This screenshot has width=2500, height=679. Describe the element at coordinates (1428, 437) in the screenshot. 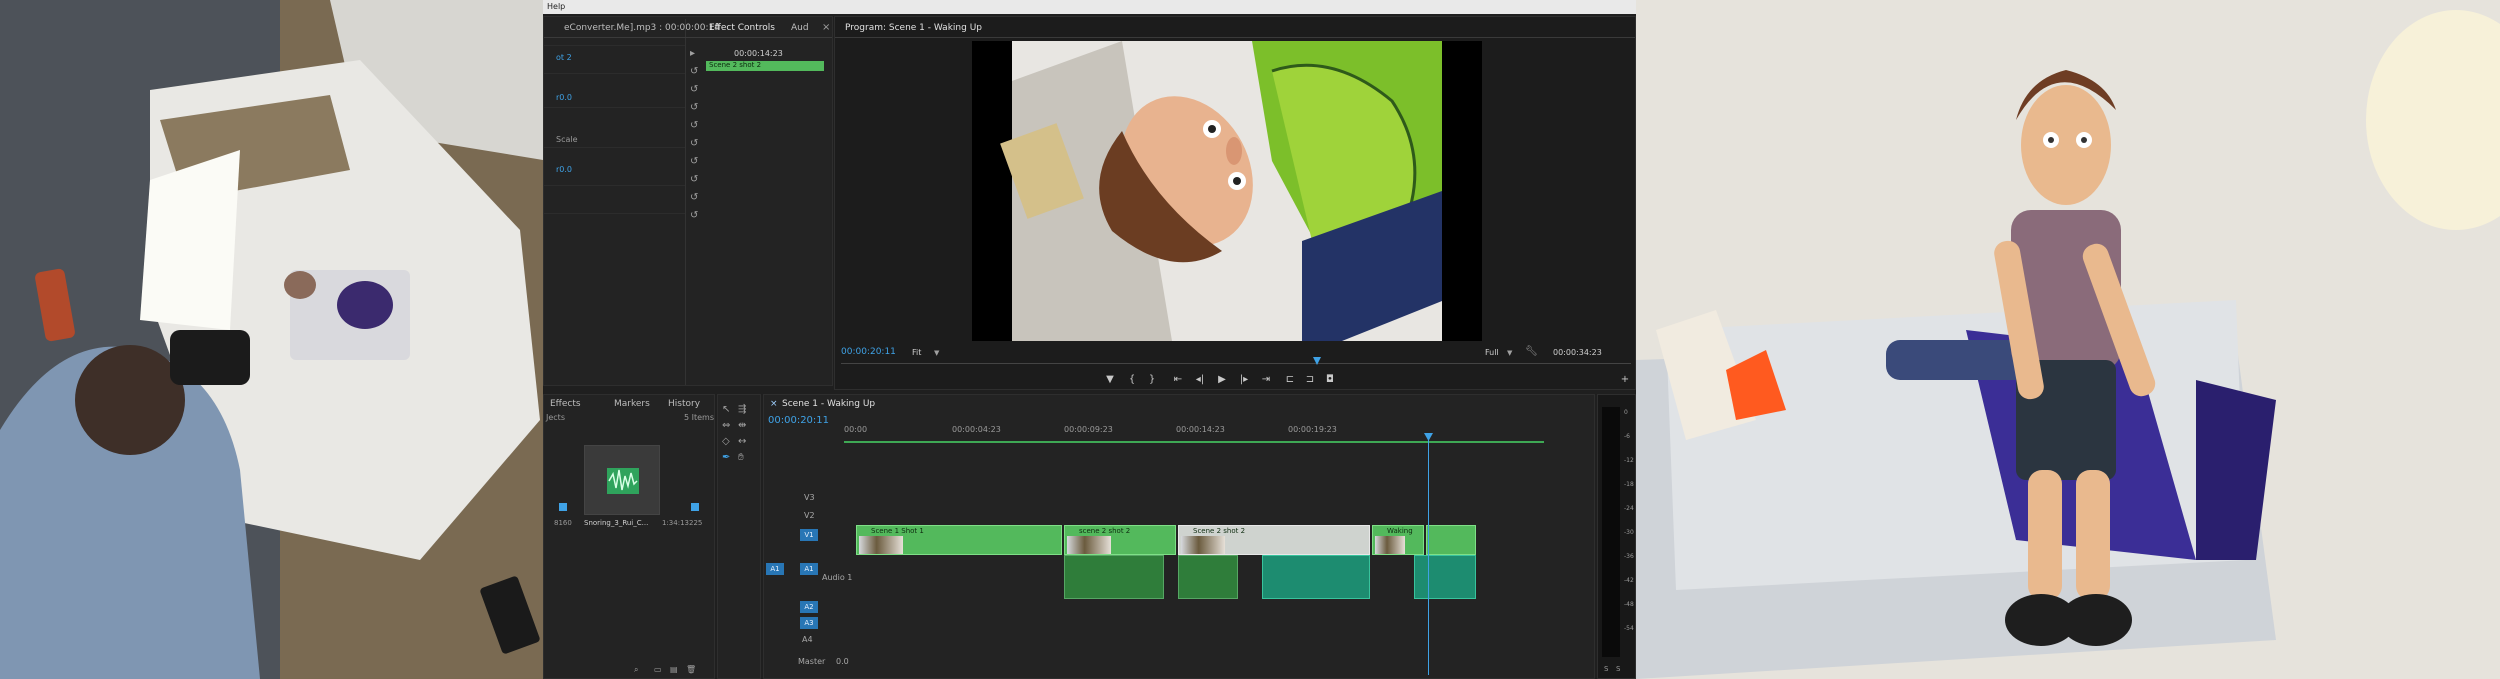

I see `playhead-handle` at that location.